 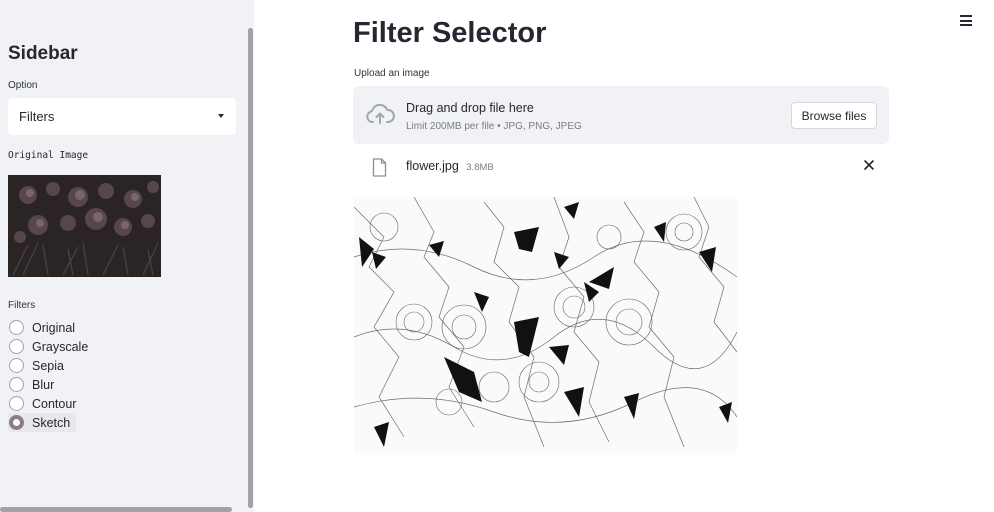 I want to click on radio-circle-selected-icon, so click(x=16, y=422).